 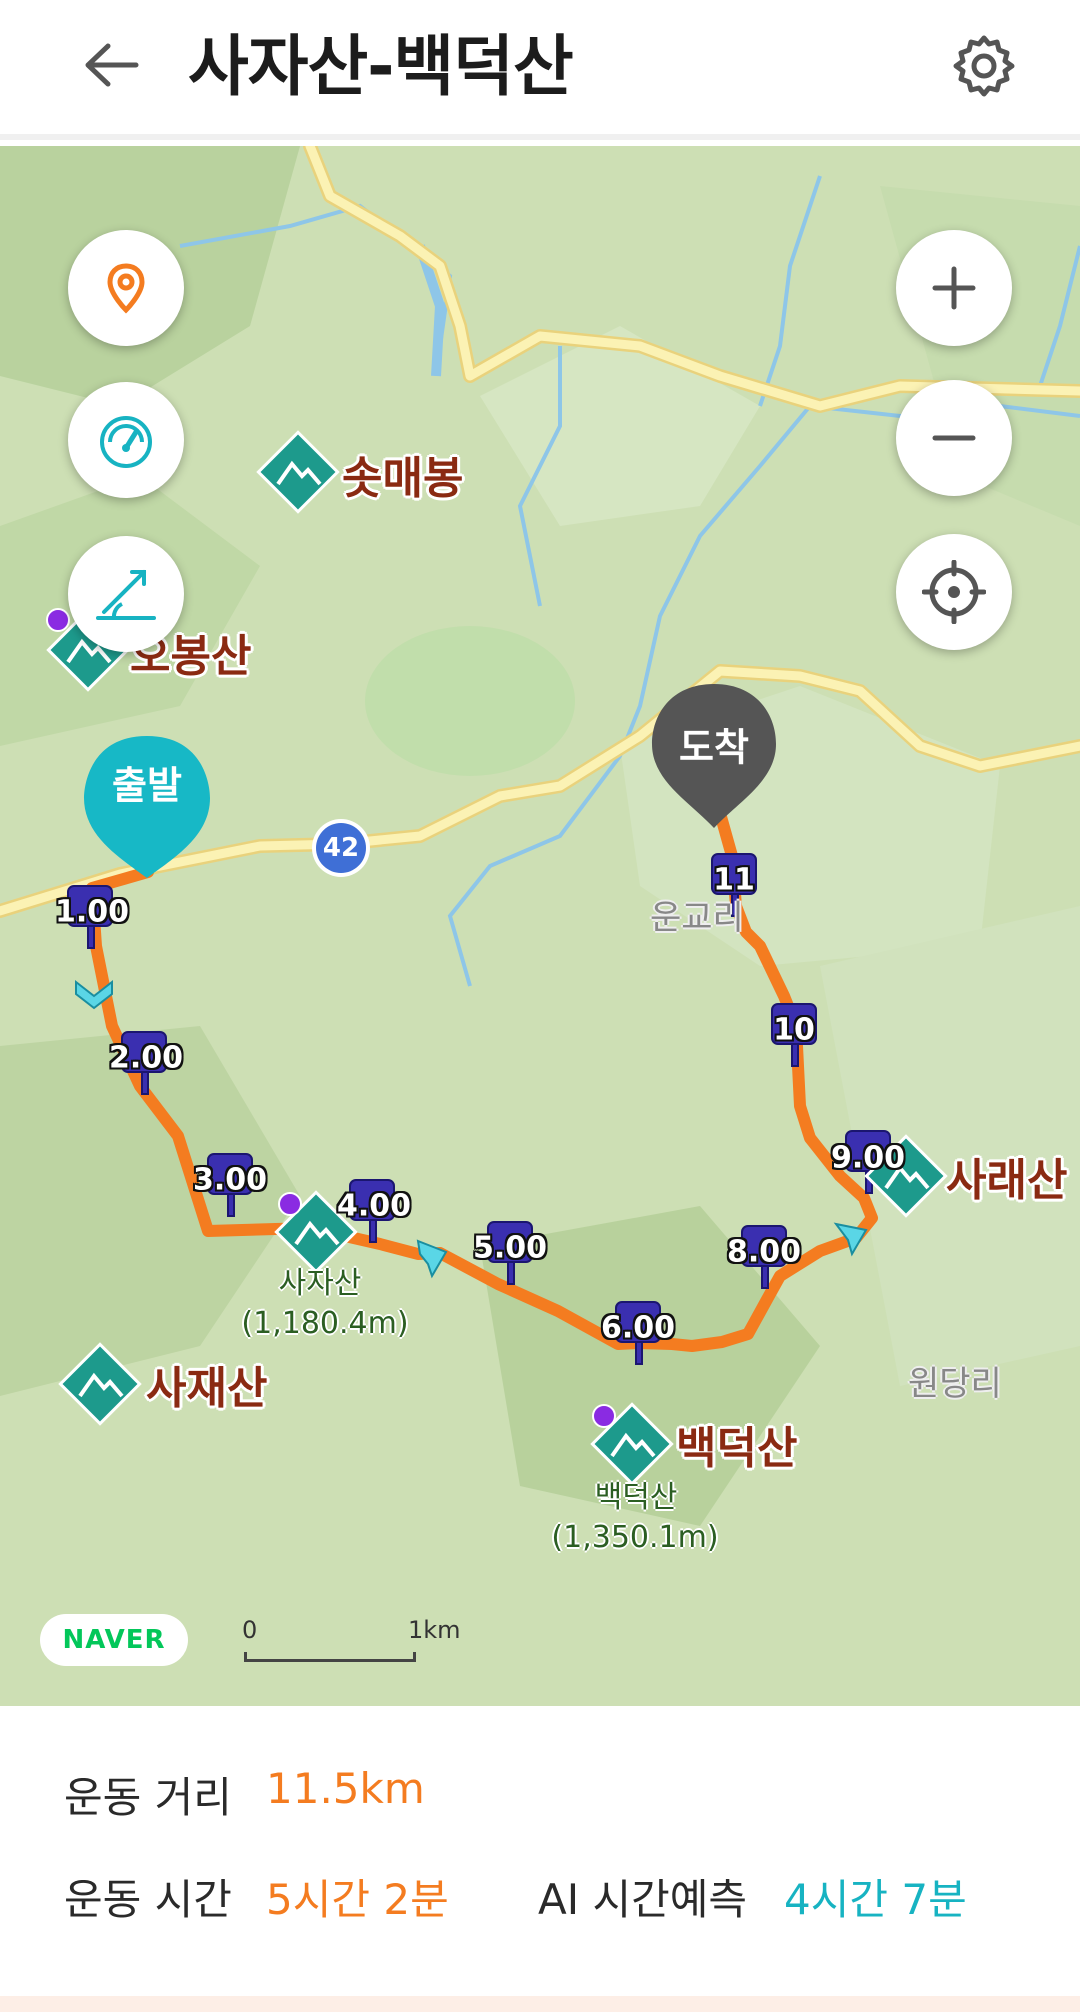 What do you see at coordinates (92, 912) in the screenshot?
I see `km-marker: 1.00` at bounding box center [92, 912].